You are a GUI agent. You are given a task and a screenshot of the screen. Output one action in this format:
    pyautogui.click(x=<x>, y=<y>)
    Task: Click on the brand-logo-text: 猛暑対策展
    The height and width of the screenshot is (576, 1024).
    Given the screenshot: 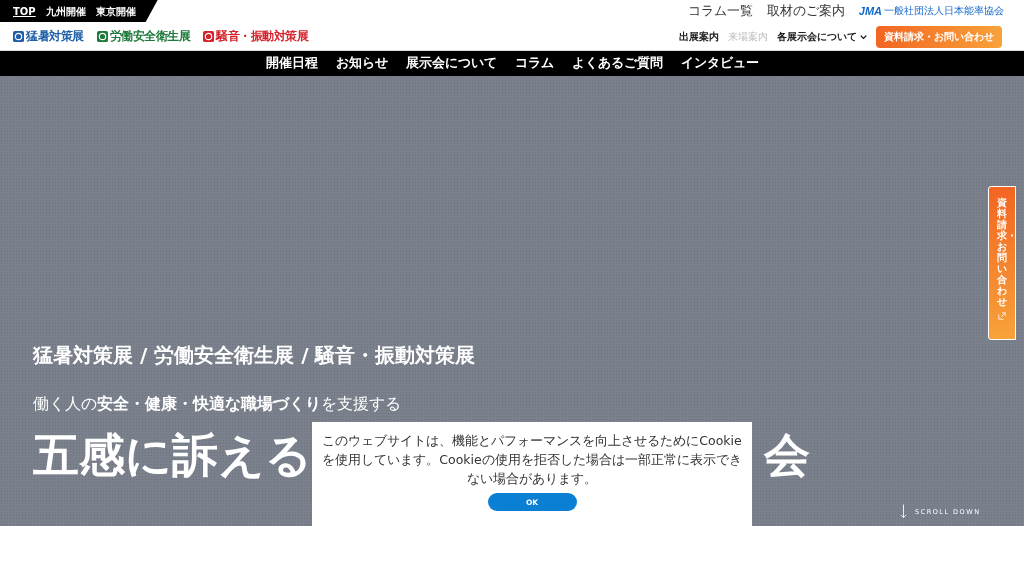 What is the action you would take?
    pyautogui.click(x=55, y=36)
    